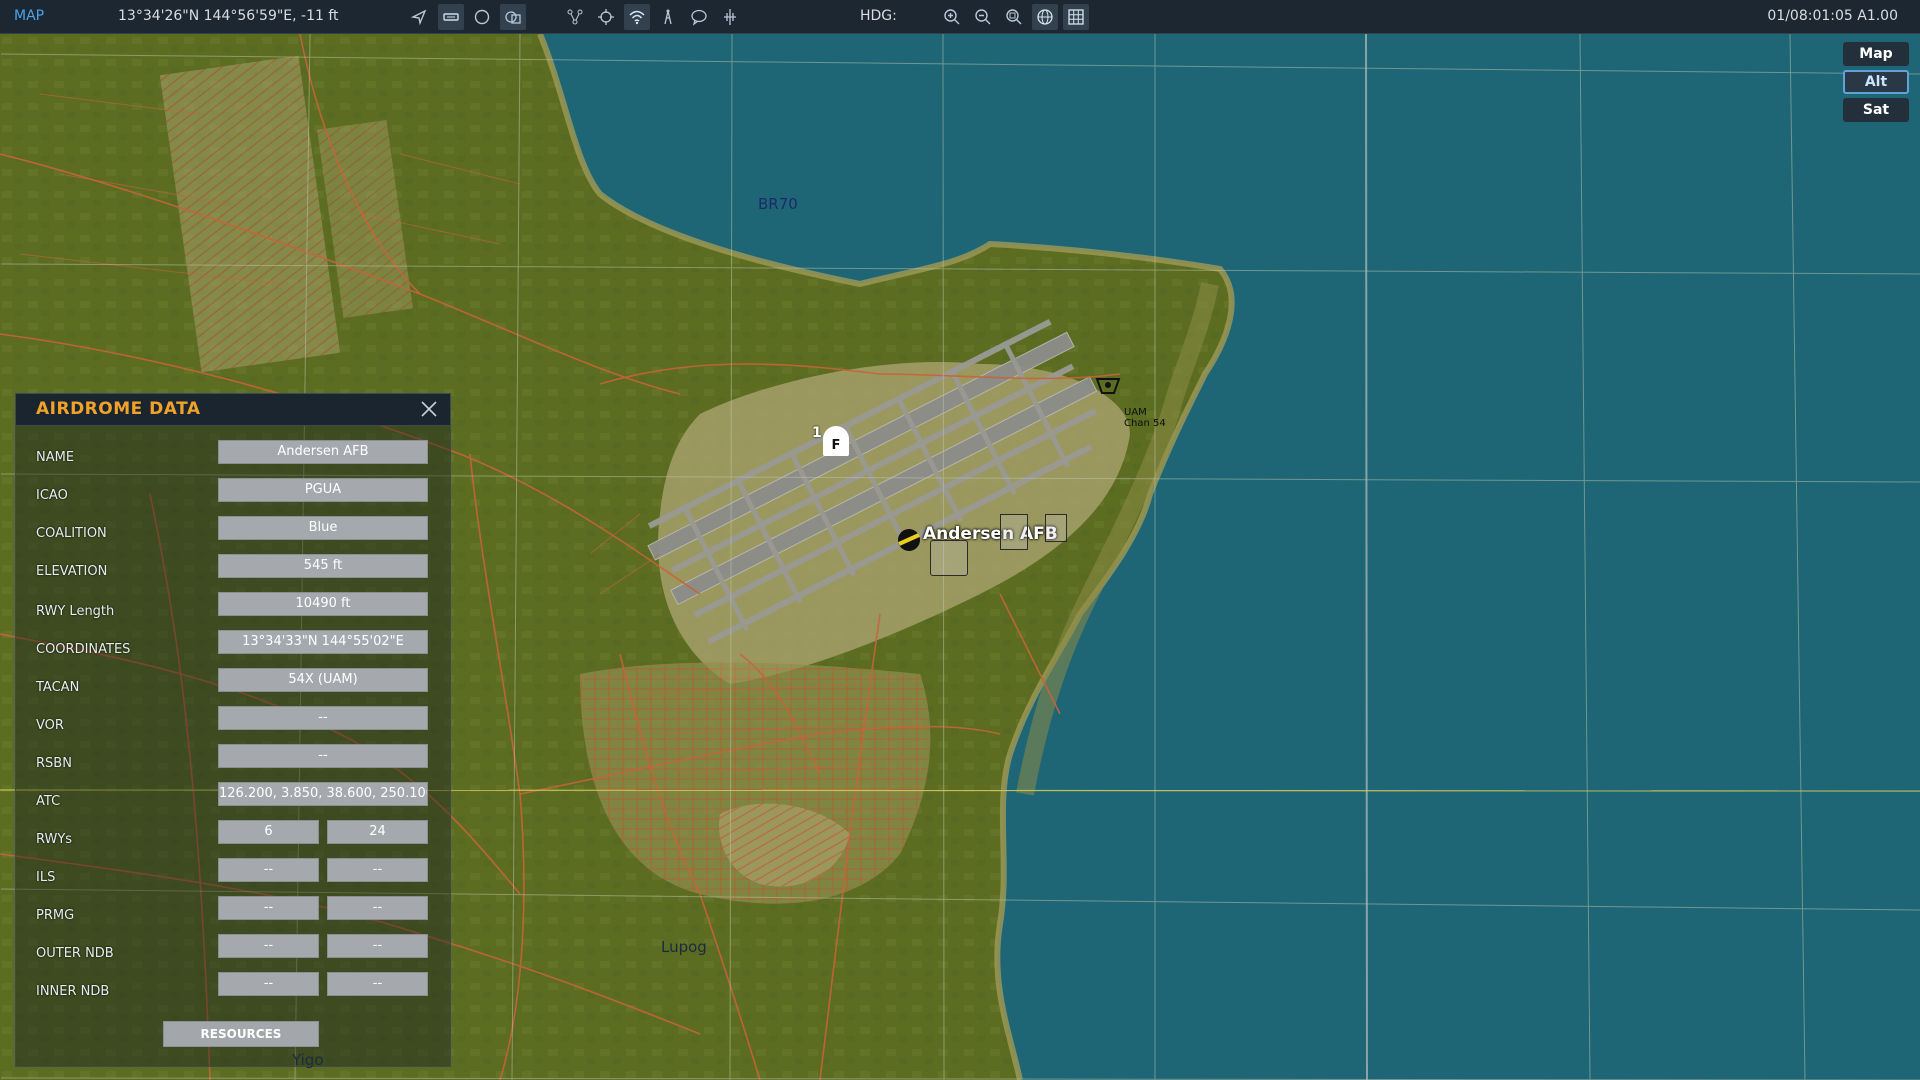  I want to click on tacan-name: UAM, so click(1135, 412).